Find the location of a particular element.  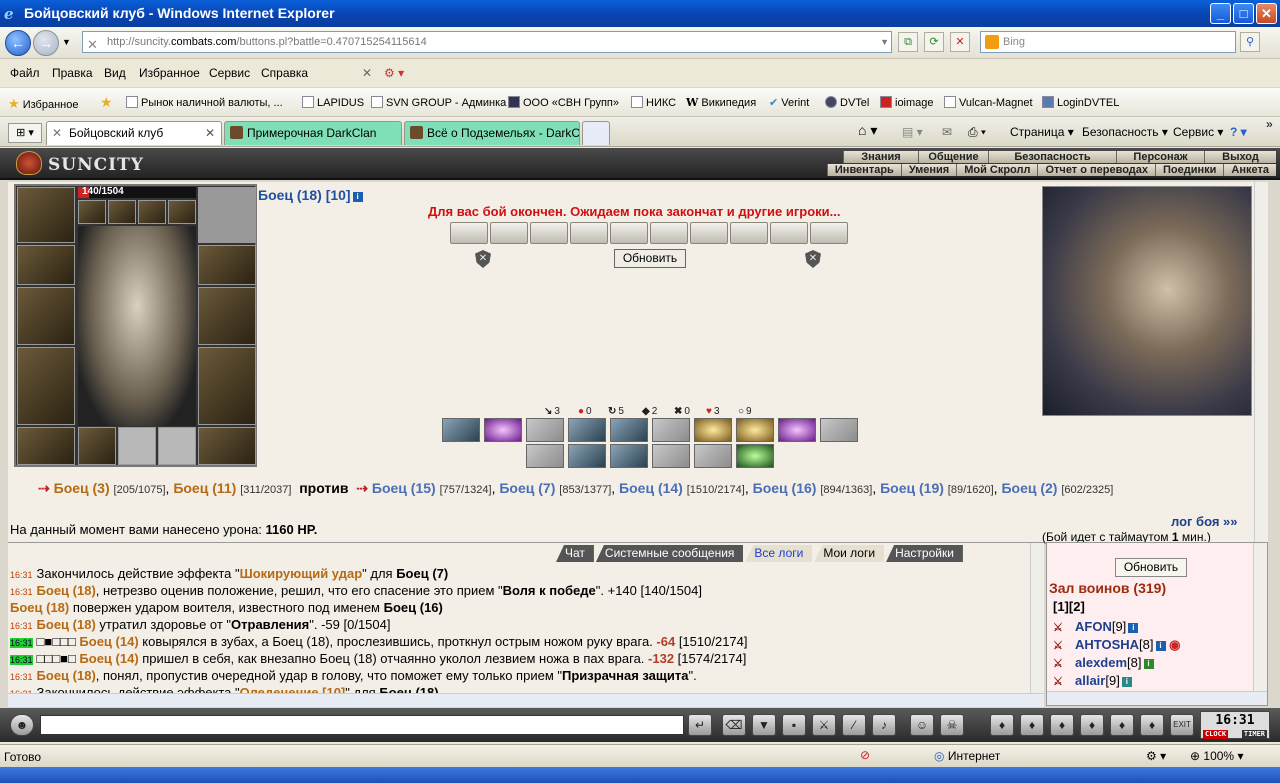

favorites-button: ★ Избранное is located at coordinates (43, 104).